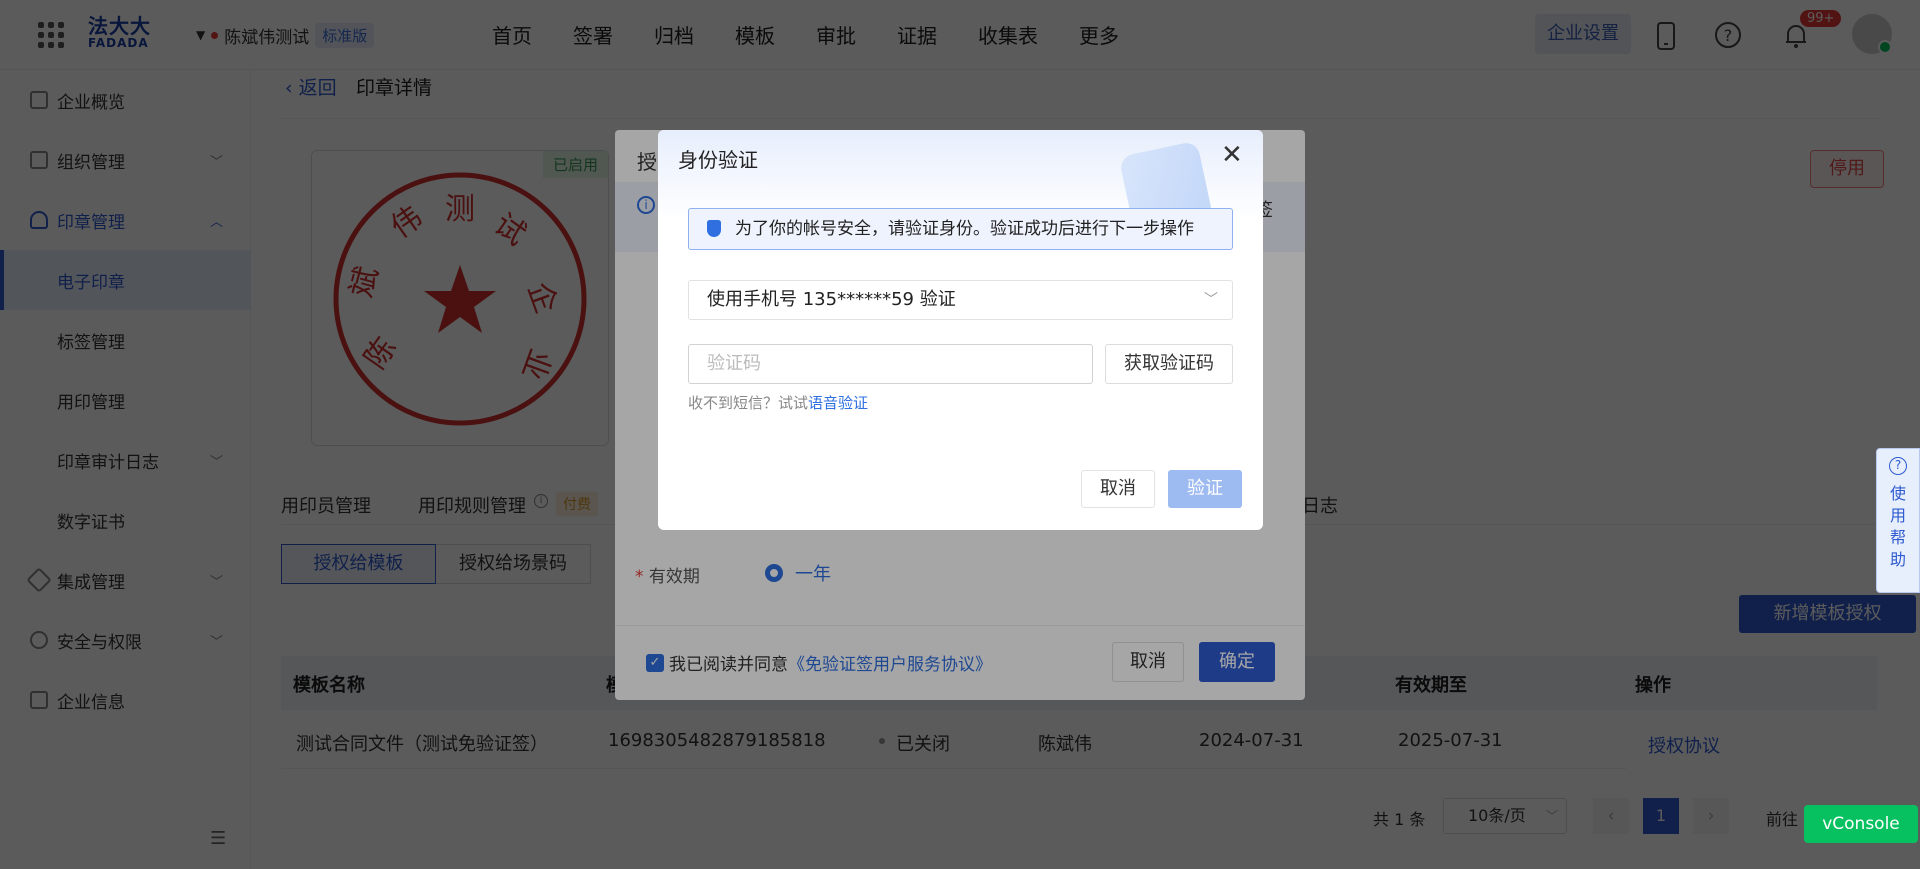 The width and height of the screenshot is (1920, 869). I want to click on verification-code-input: 验证码, so click(890, 364).